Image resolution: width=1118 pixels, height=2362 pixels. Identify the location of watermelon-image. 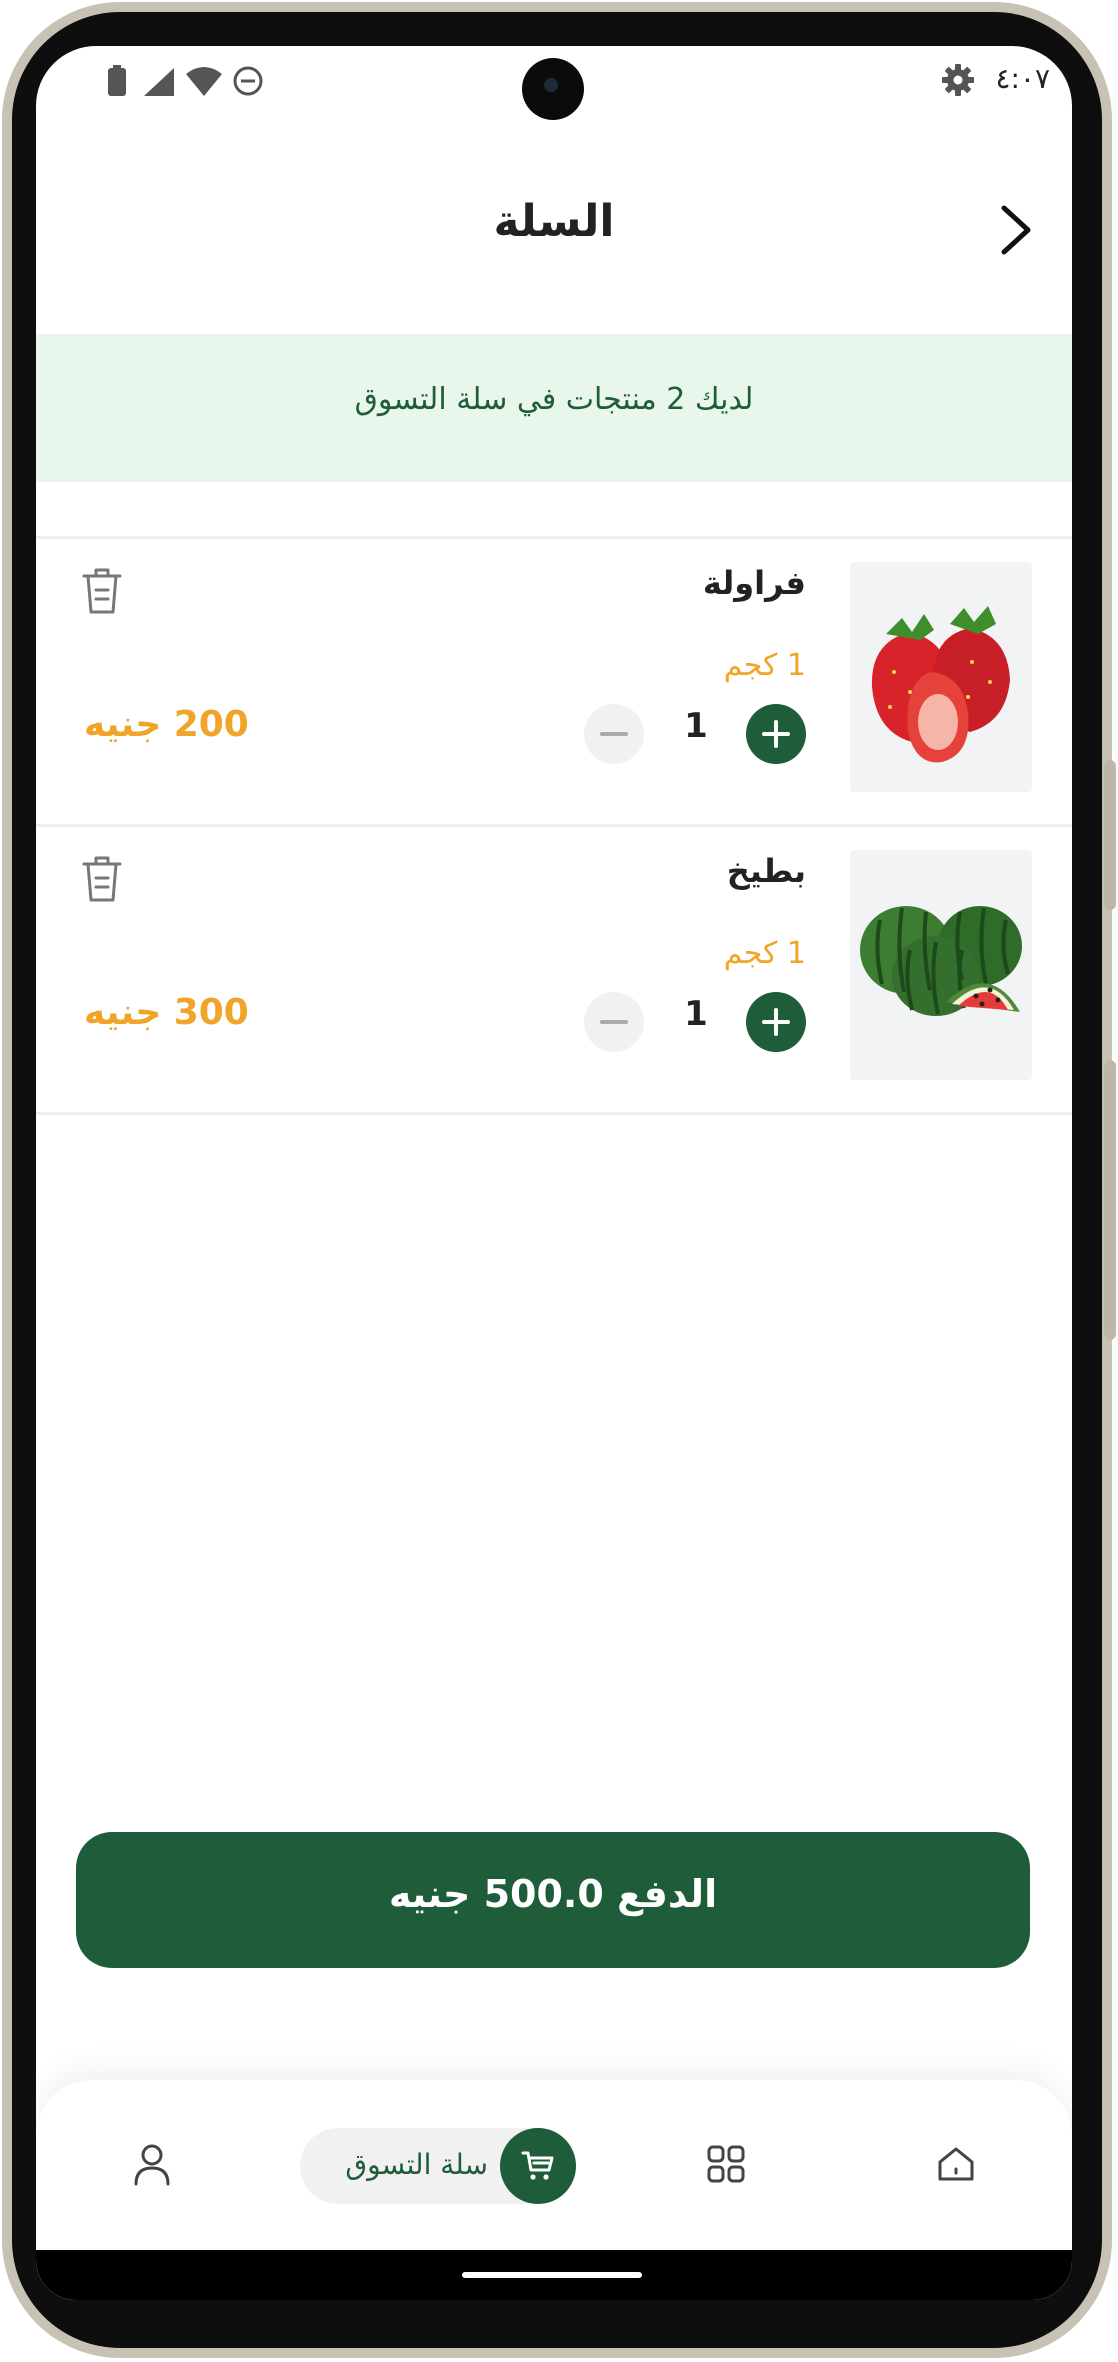
(941, 965).